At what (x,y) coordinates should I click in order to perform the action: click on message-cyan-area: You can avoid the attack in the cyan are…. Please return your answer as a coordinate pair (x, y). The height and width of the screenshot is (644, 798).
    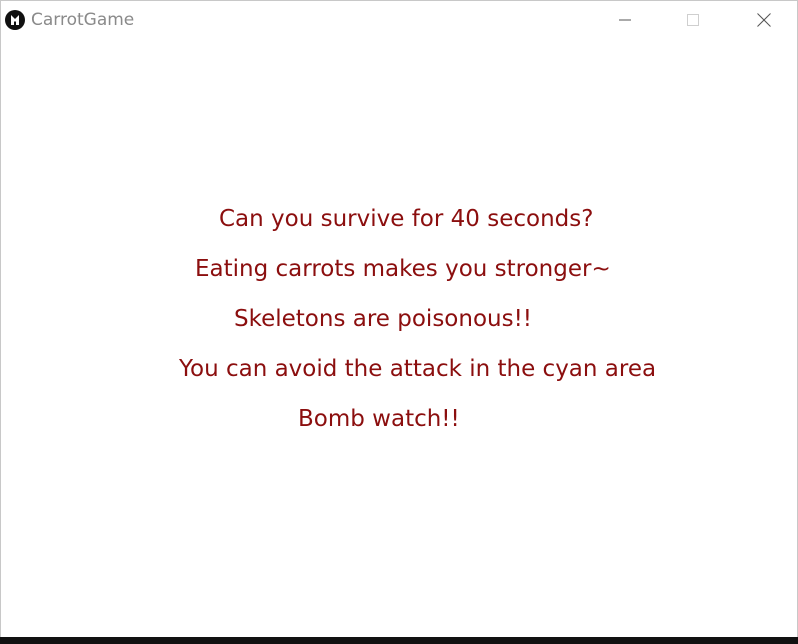
    Looking at the image, I should click on (418, 369).